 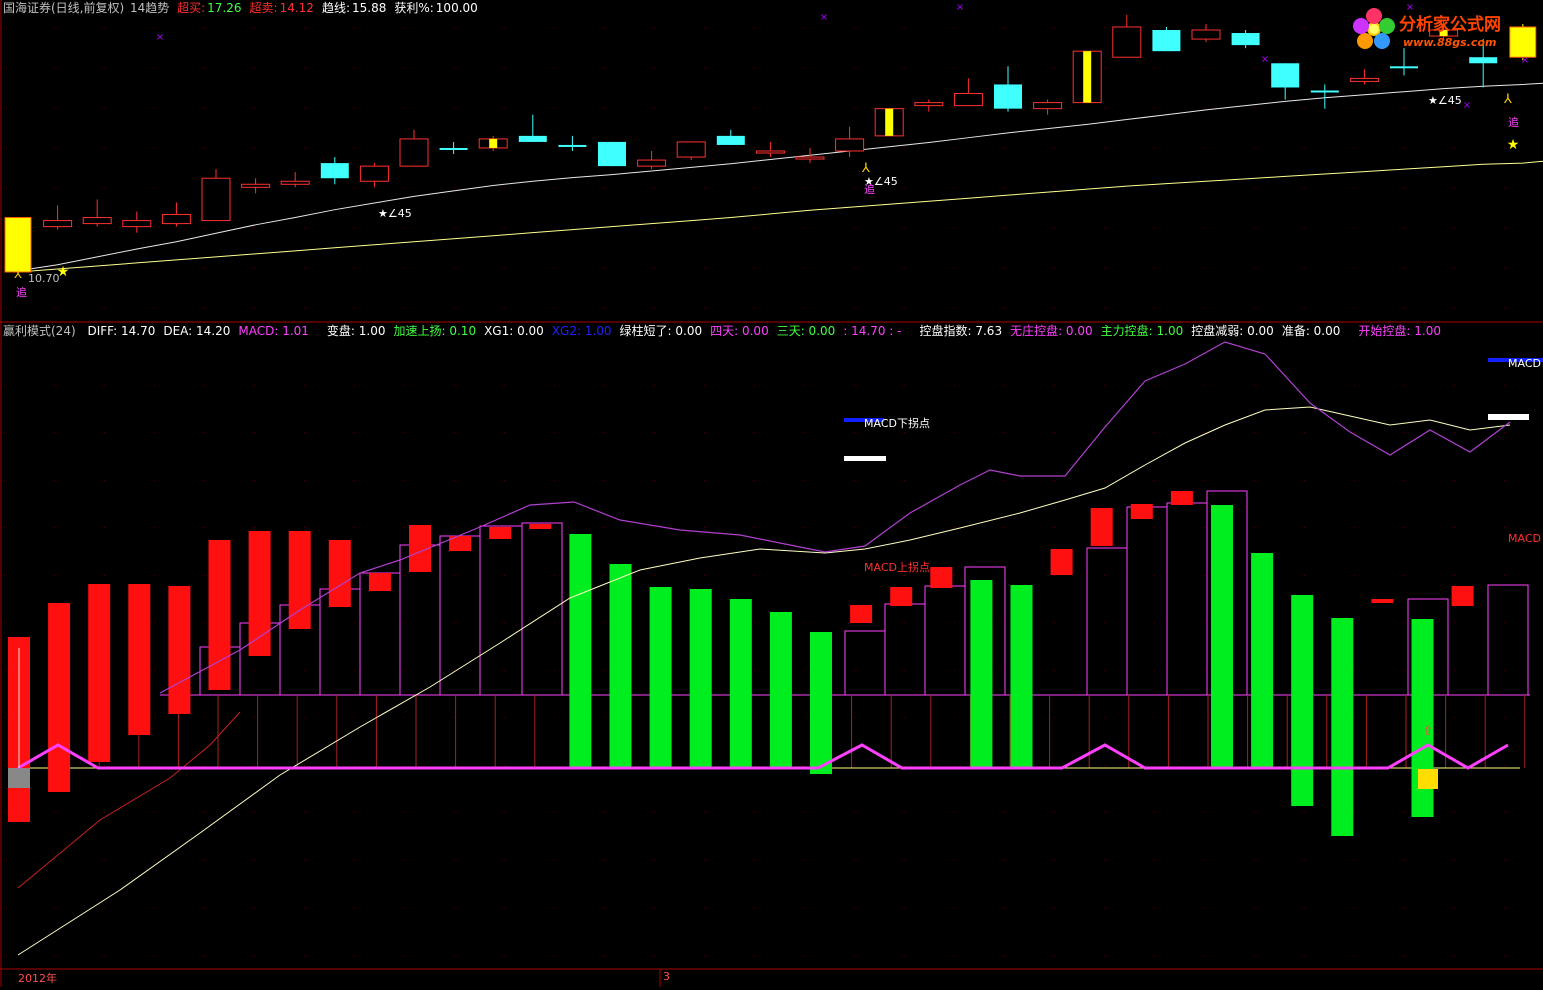 What do you see at coordinates (691, 151) in the screenshot?
I see `candle` at bounding box center [691, 151].